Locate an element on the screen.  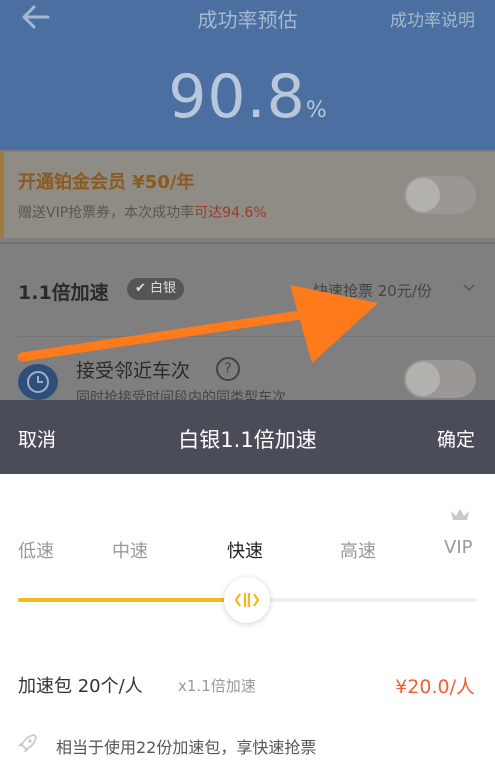
confirm-button: 确定 is located at coordinates (456, 438).